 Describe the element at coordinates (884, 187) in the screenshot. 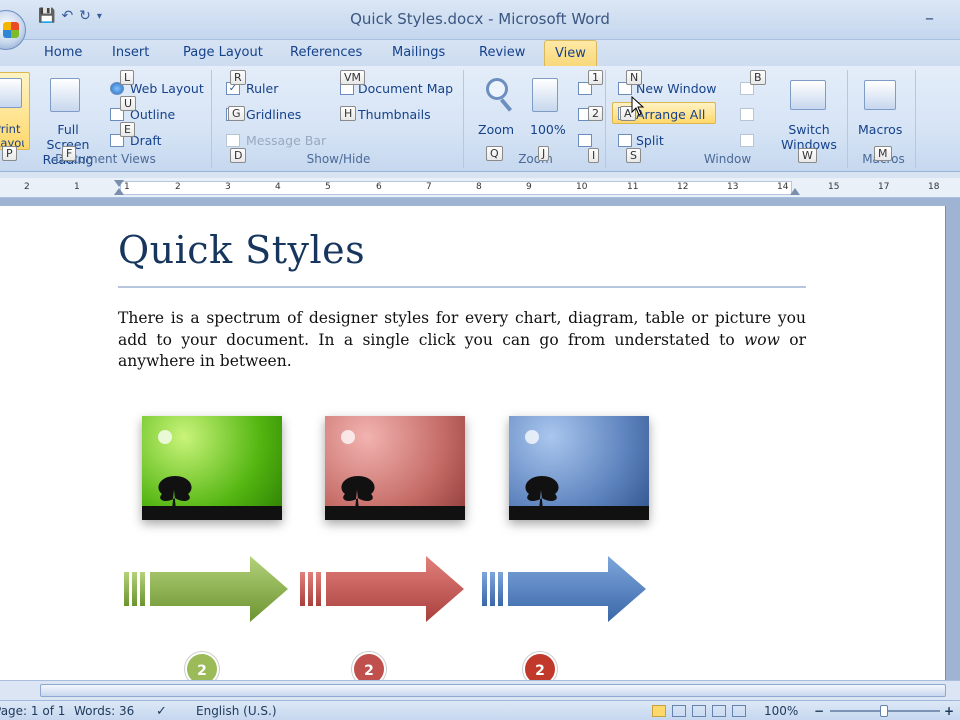

I see `ruler-number: 17` at that location.